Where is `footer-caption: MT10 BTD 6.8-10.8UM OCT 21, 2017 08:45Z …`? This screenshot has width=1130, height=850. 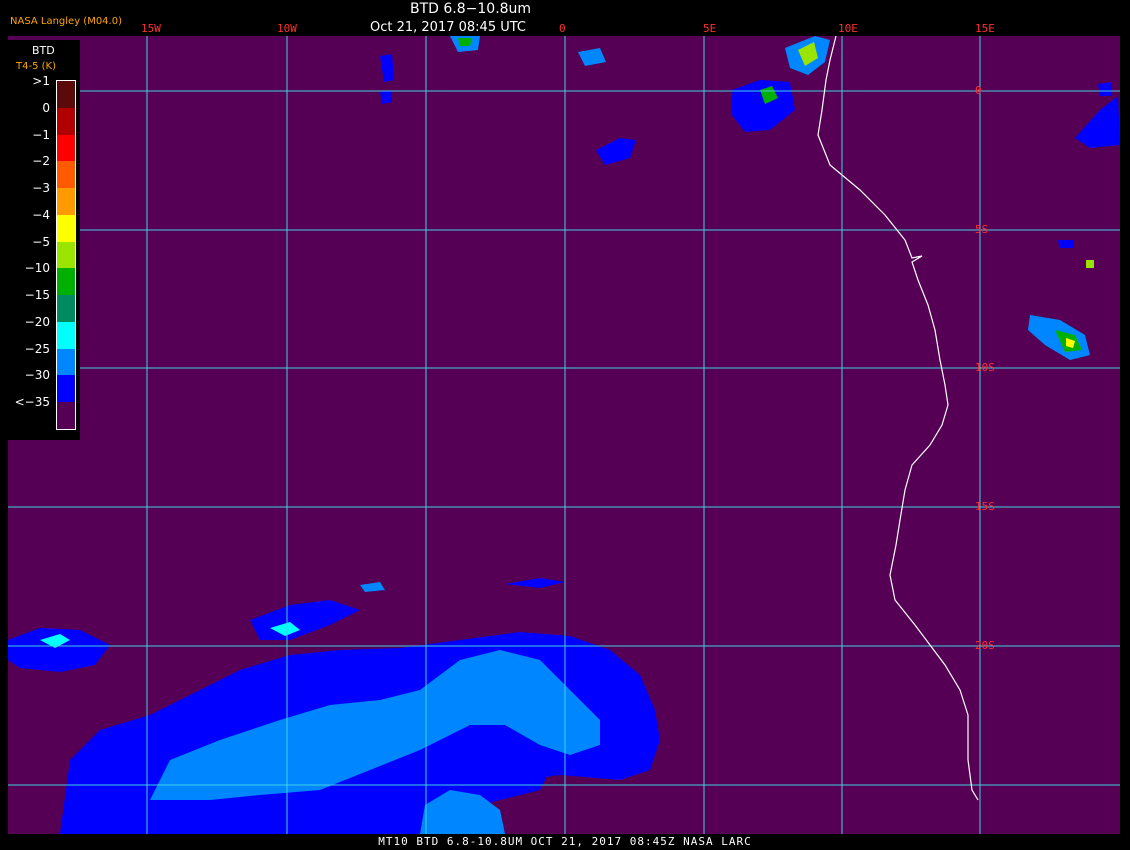 footer-caption: MT10 BTD 6.8-10.8UM OCT 21, 2017 08:45Z … is located at coordinates (565, 842).